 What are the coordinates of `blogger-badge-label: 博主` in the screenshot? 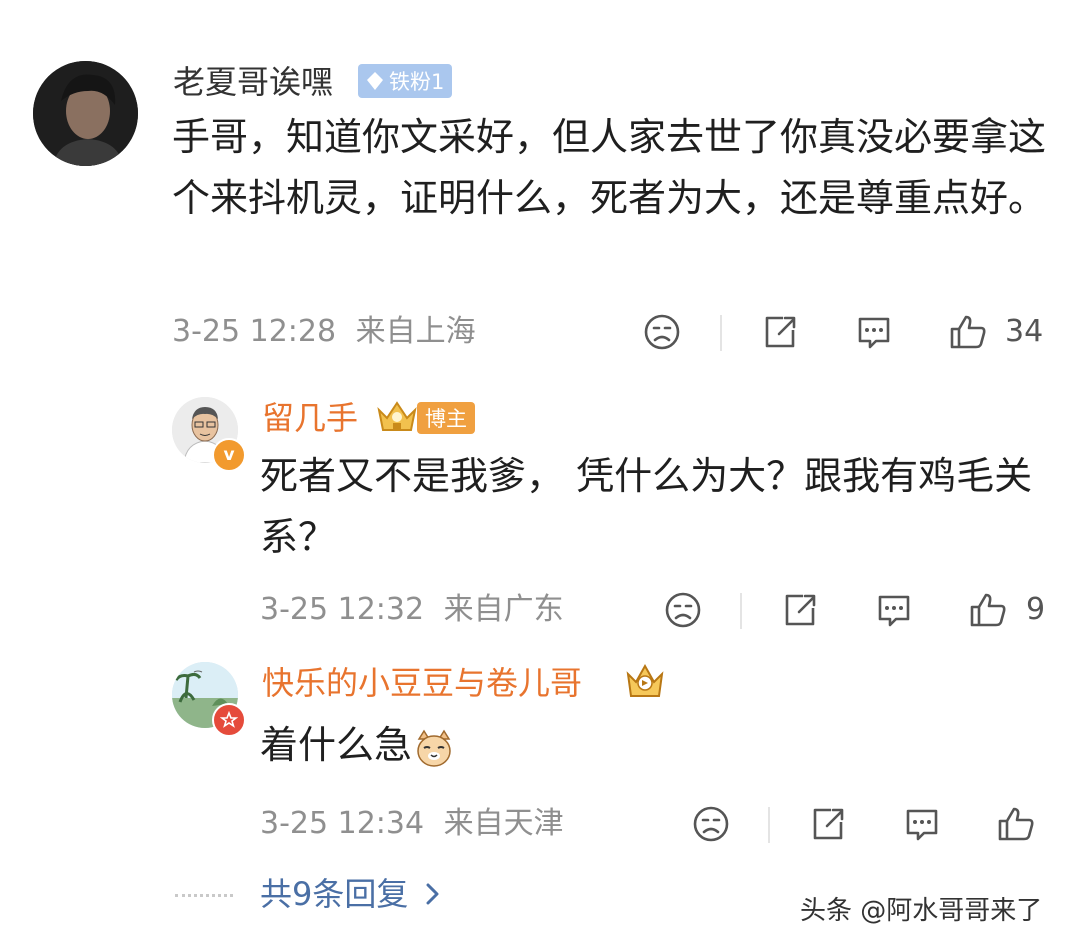 It's located at (446, 419).